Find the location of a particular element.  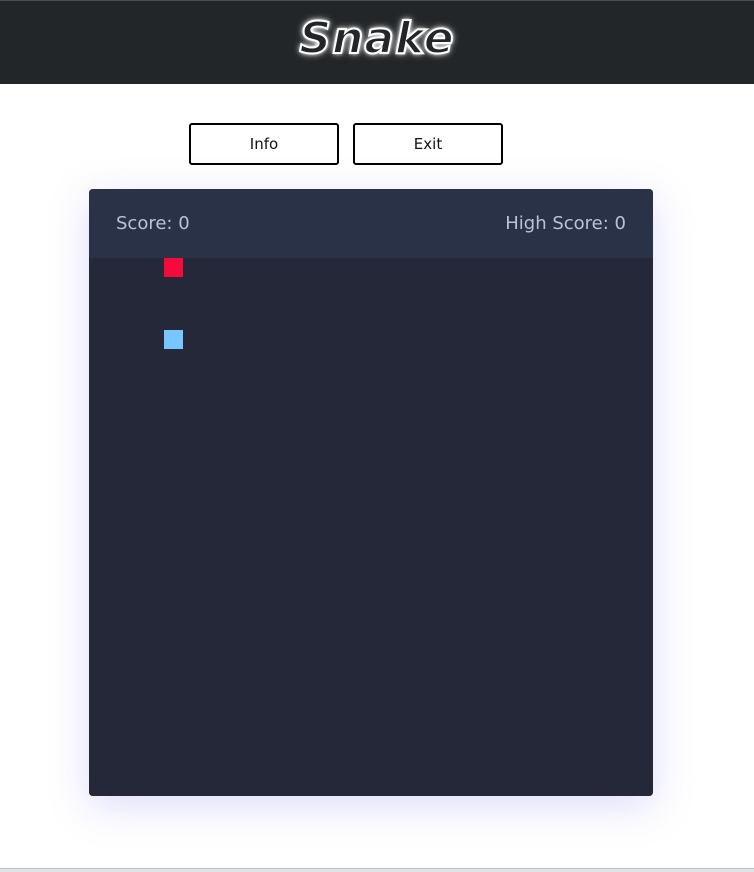

snake-head-cell is located at coordinates (173, 339).